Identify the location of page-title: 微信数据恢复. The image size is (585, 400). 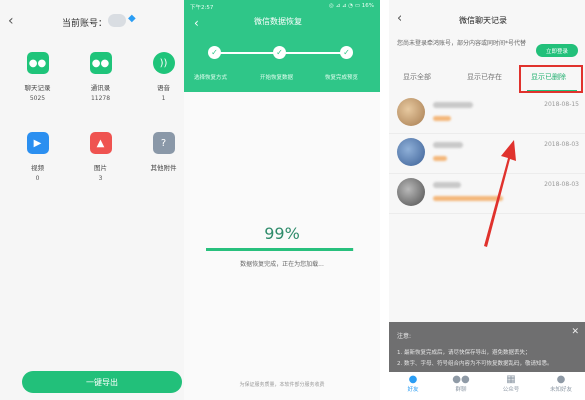
(278, 21).